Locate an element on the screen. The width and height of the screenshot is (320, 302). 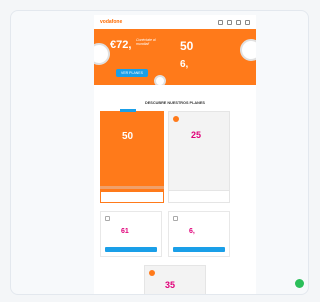
hero-price-primary: 50 is located at coordinates (187, 46).